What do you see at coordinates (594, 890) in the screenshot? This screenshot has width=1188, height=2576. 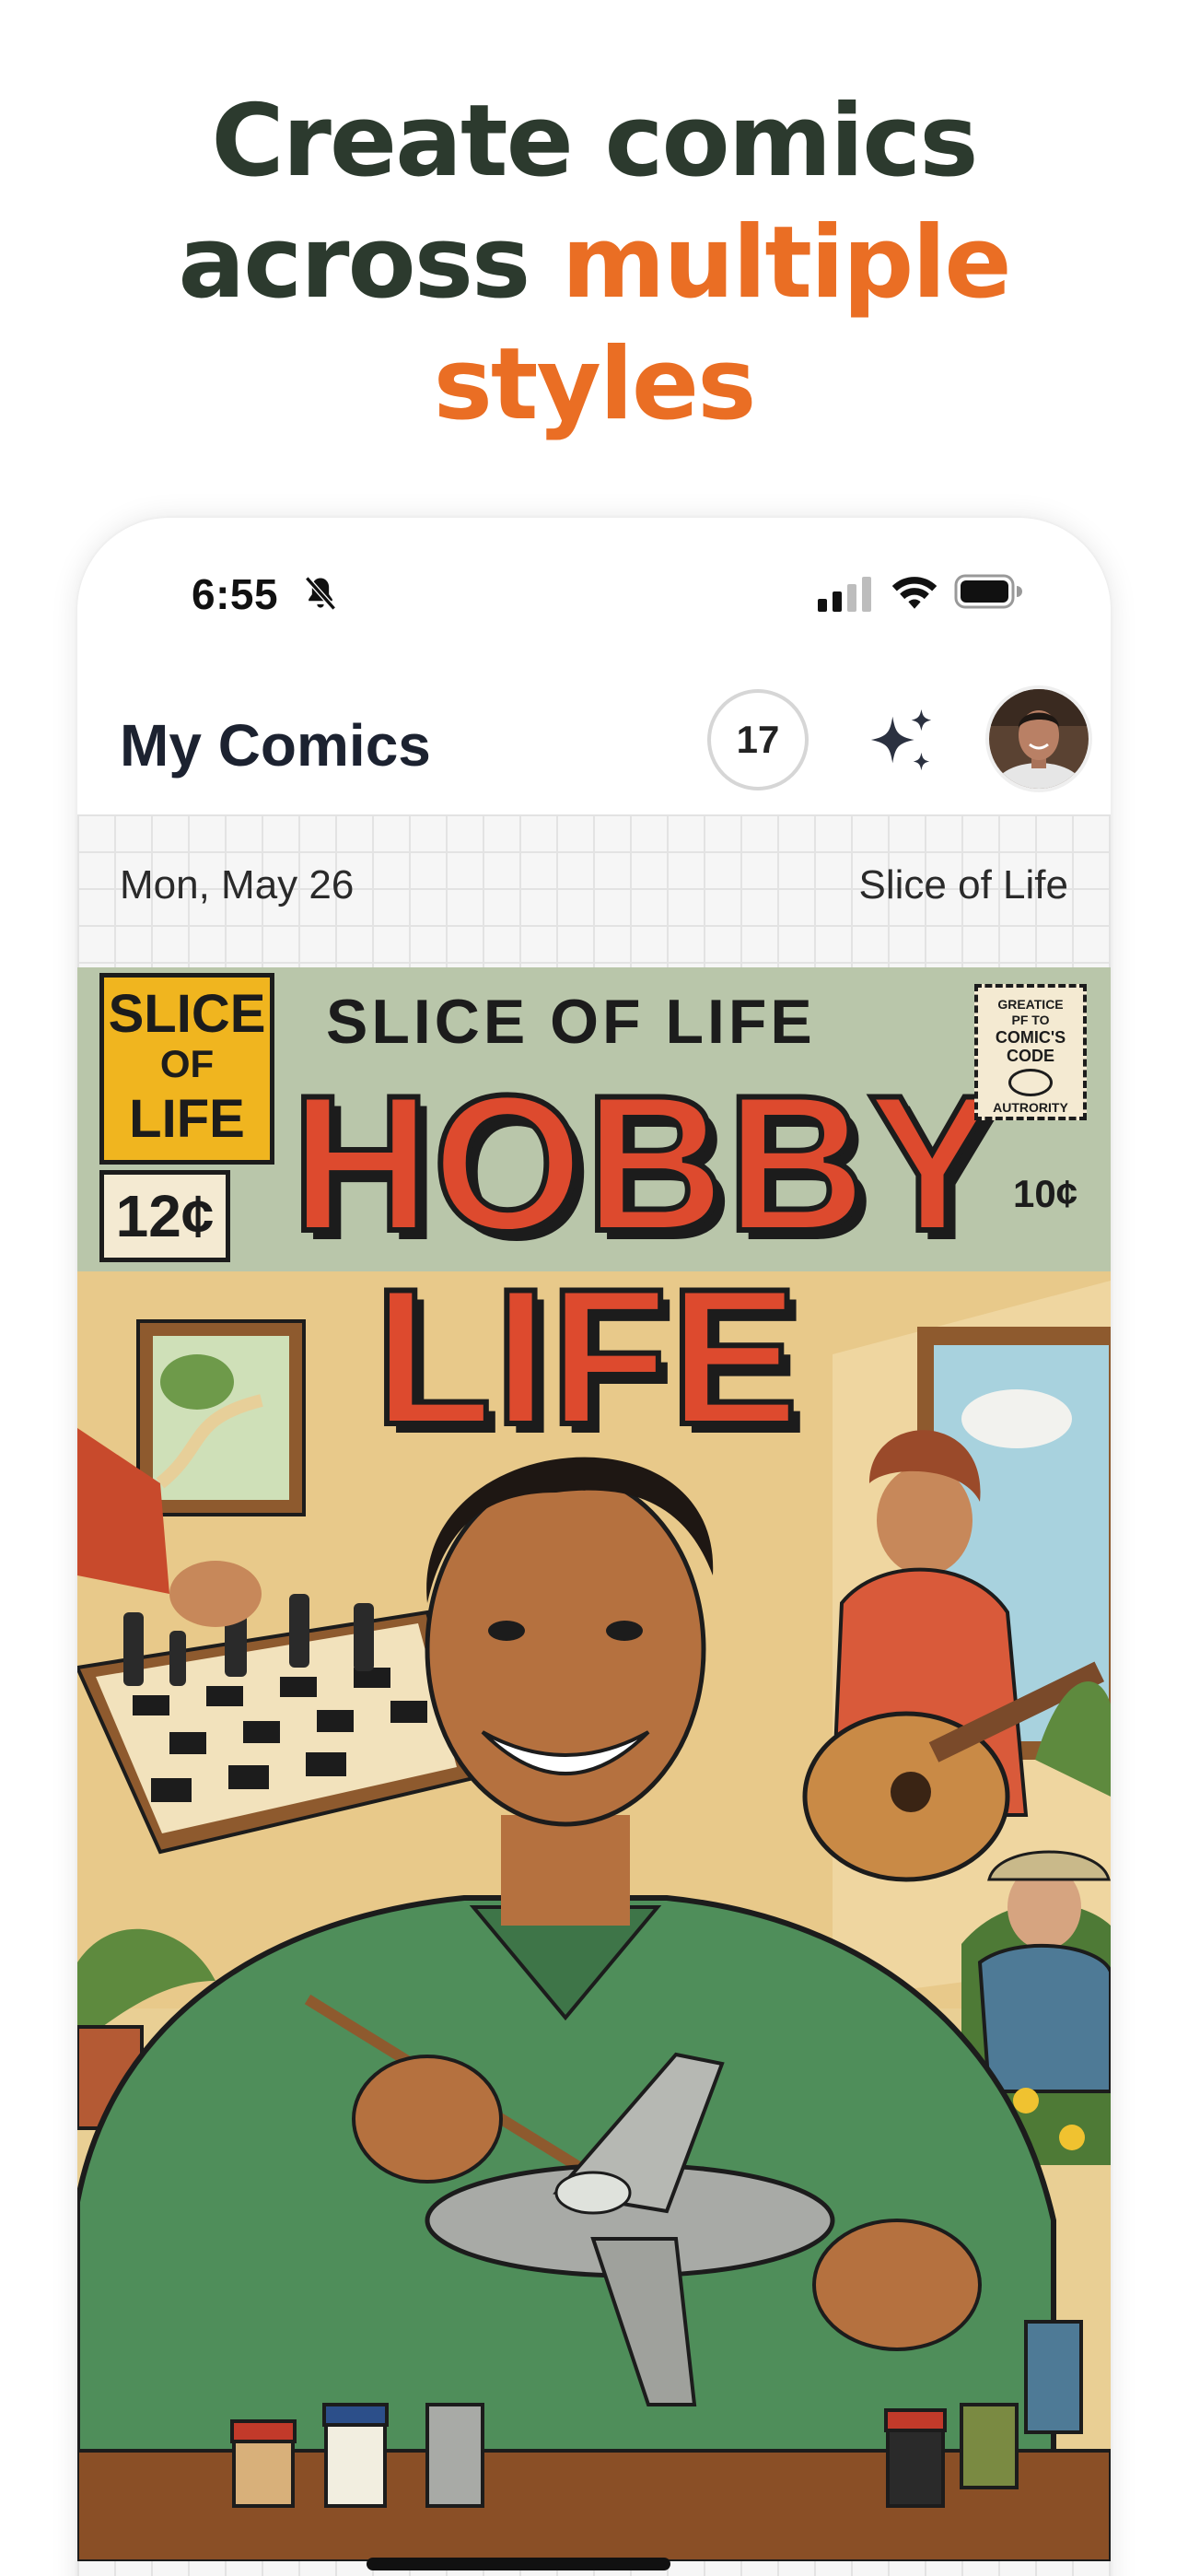 I see `comic-entry-header: Mon, May 26 Slice of Life` at bounding box center [594, 890].